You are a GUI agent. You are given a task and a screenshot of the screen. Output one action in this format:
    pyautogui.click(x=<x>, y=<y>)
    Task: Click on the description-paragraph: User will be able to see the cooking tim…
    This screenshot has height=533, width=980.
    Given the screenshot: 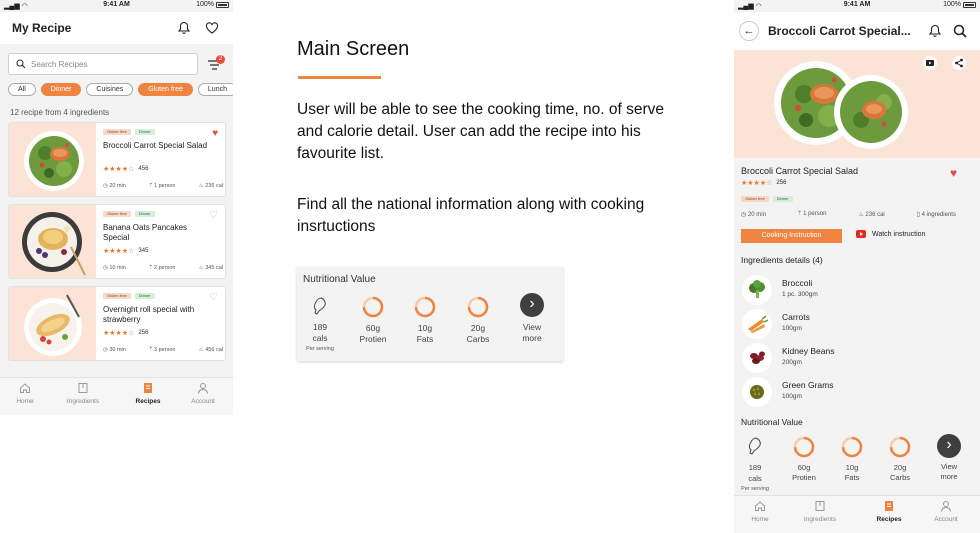 What is the action you would take?
    pyautogui.click(x=507, y=132)
    